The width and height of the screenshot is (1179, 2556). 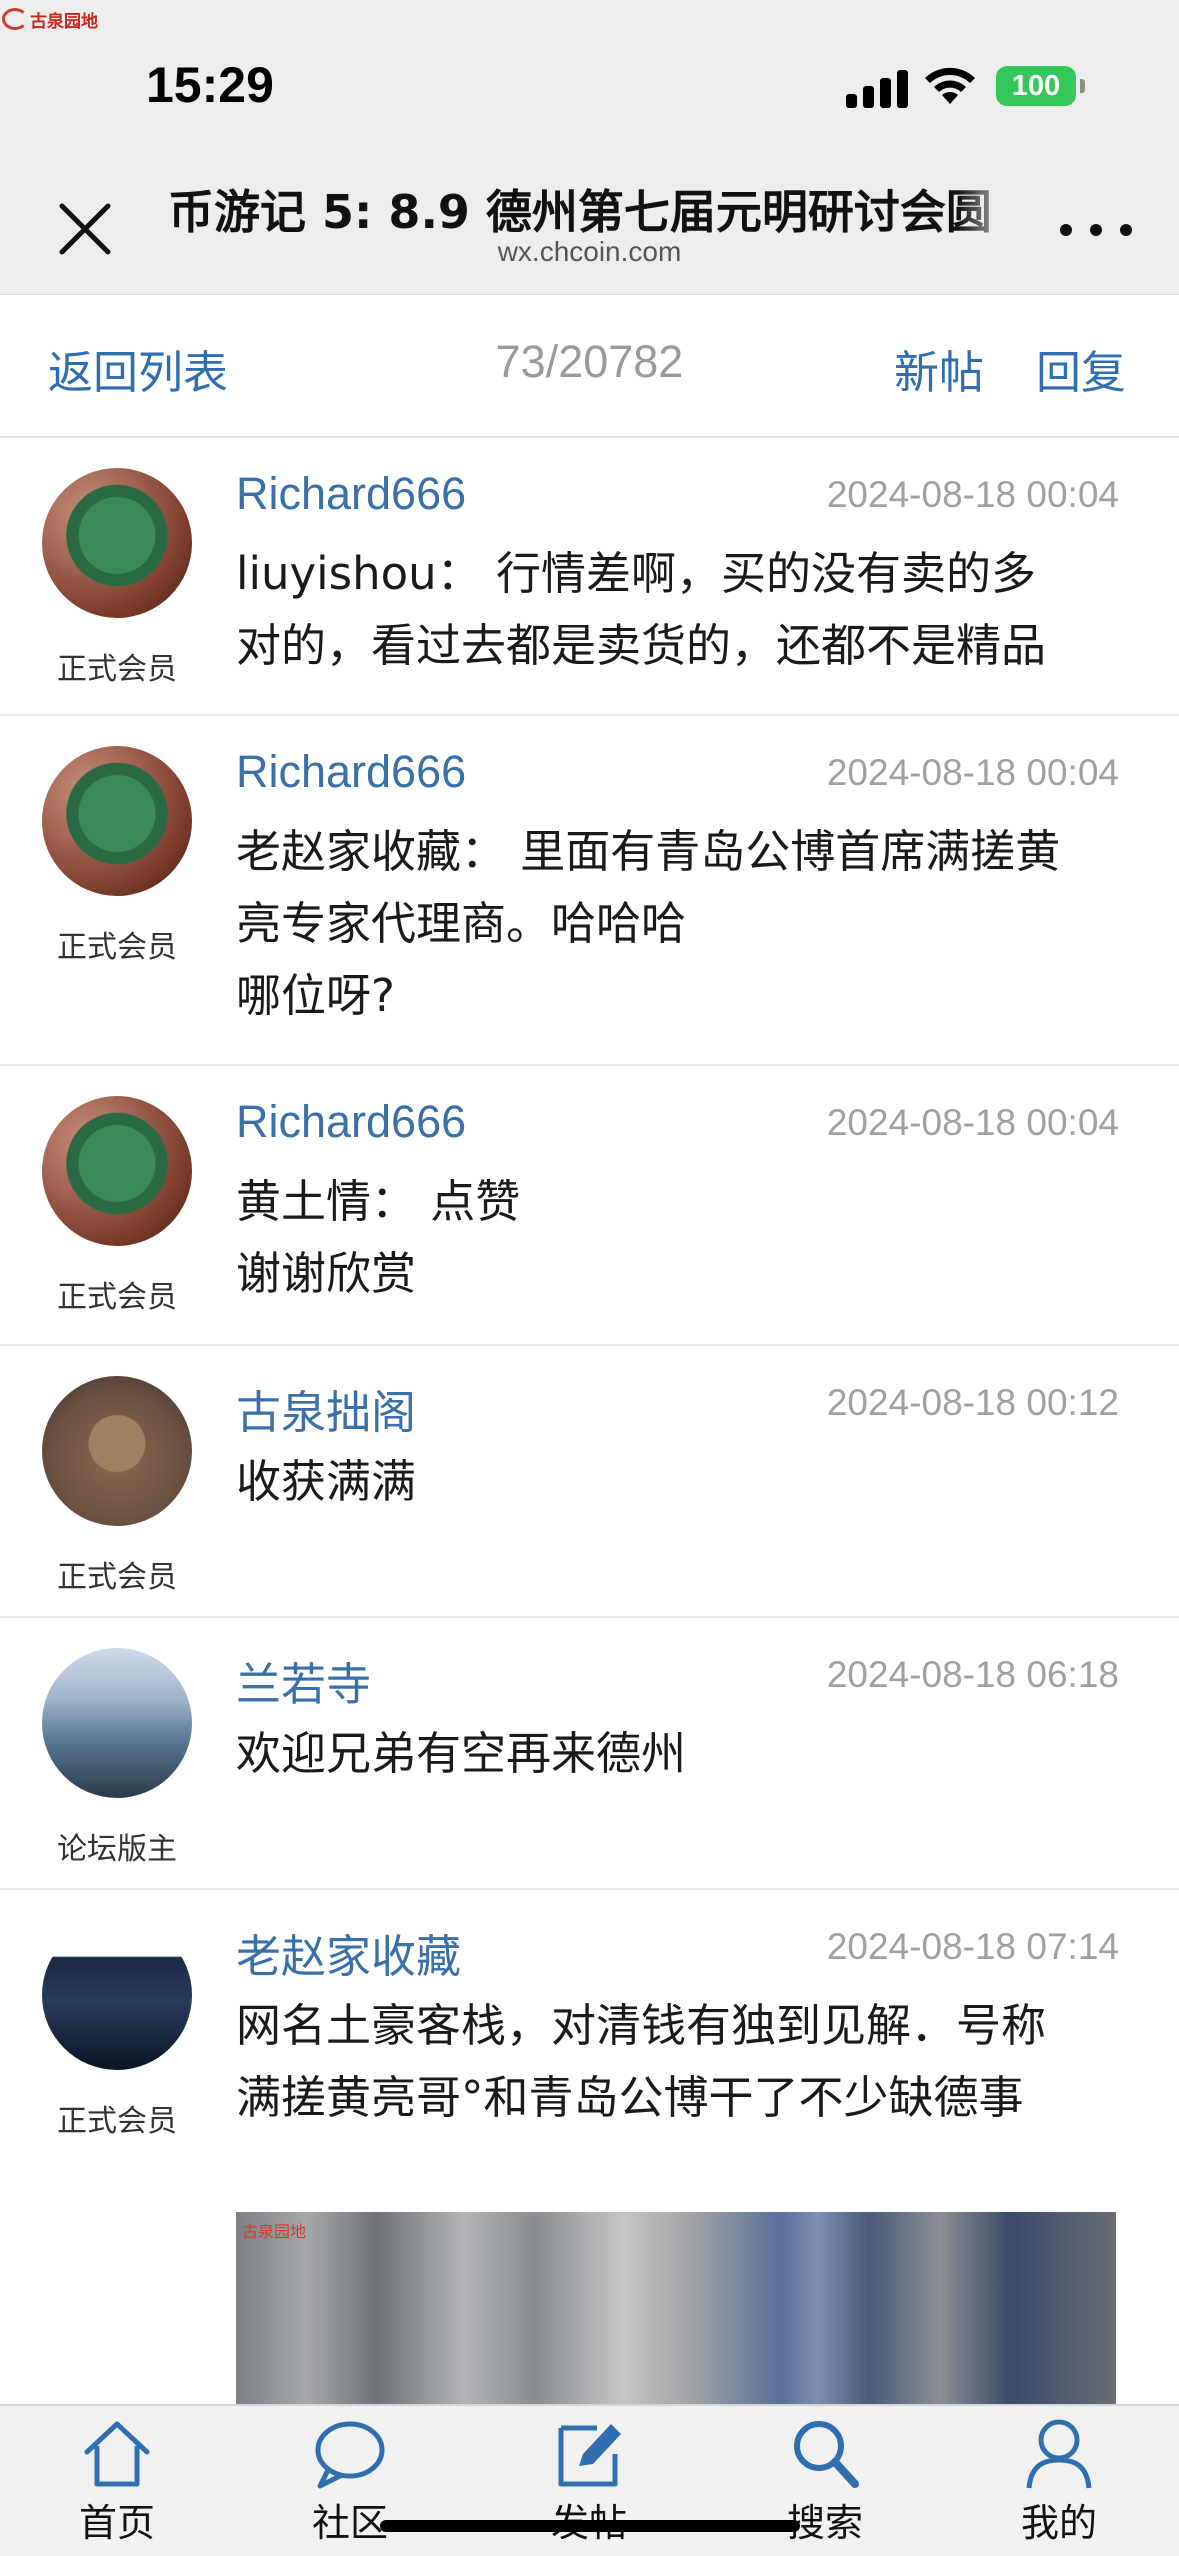 What do you see at coordinates (972, 1674) in the screenshot?
I see `post-time: 2024-08-18 06:18` at bounding box center [972, 1674].